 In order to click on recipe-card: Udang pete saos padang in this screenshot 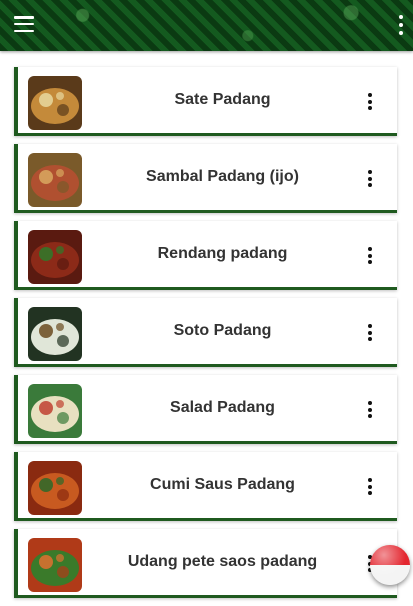, I will do `click(205, 563)`.